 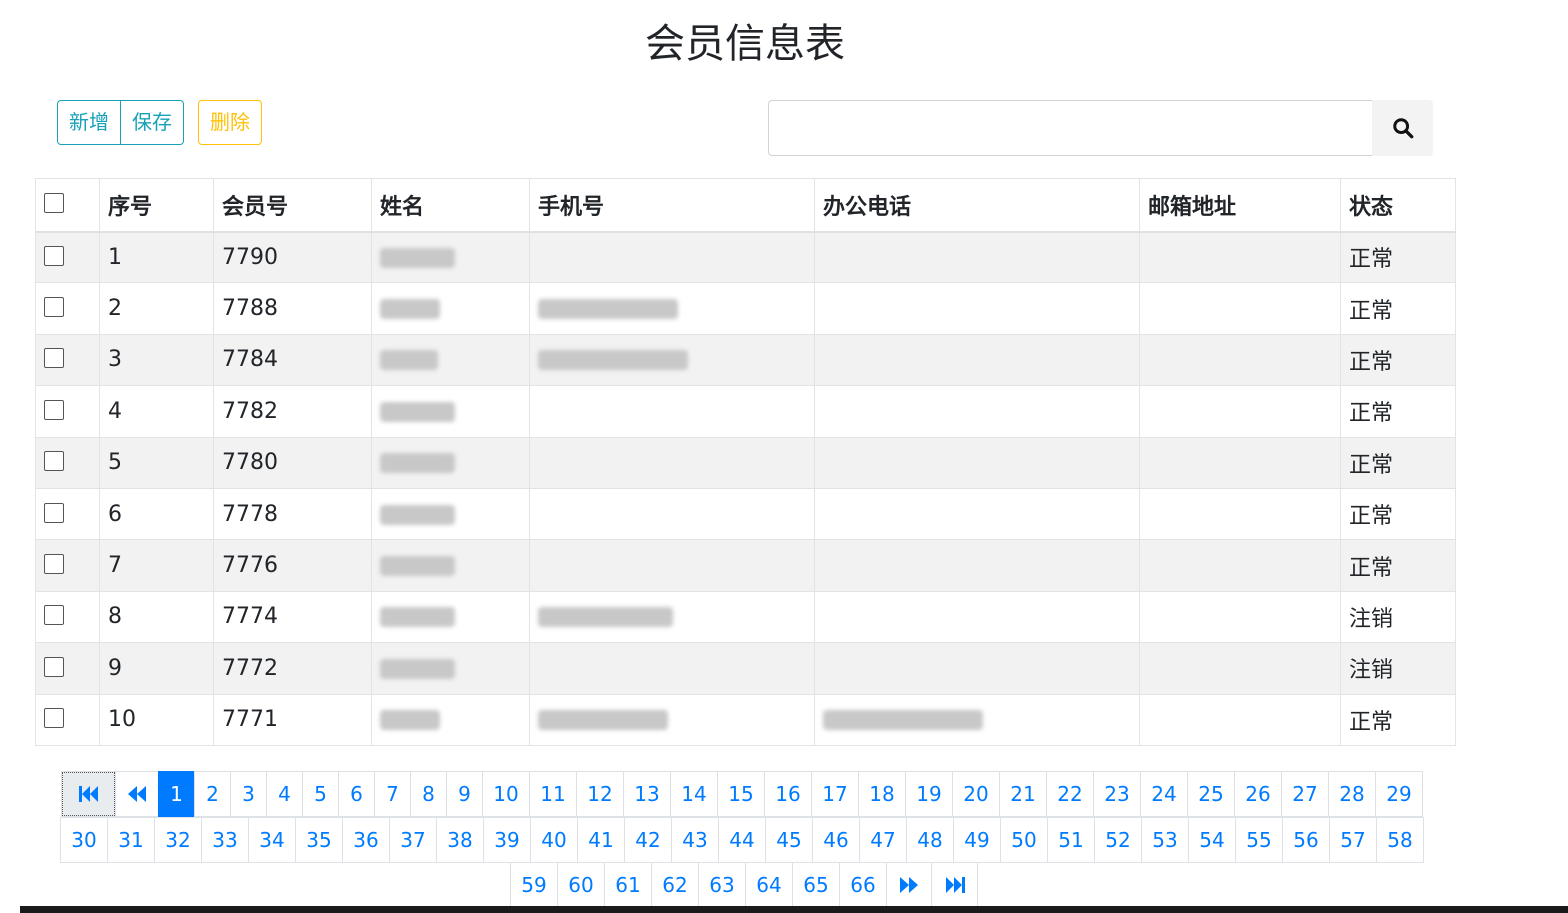 What do you see at coordinates (1399, 794) in the screenshot?
I see `page-button: 29` at bounding box center [1399, 794].